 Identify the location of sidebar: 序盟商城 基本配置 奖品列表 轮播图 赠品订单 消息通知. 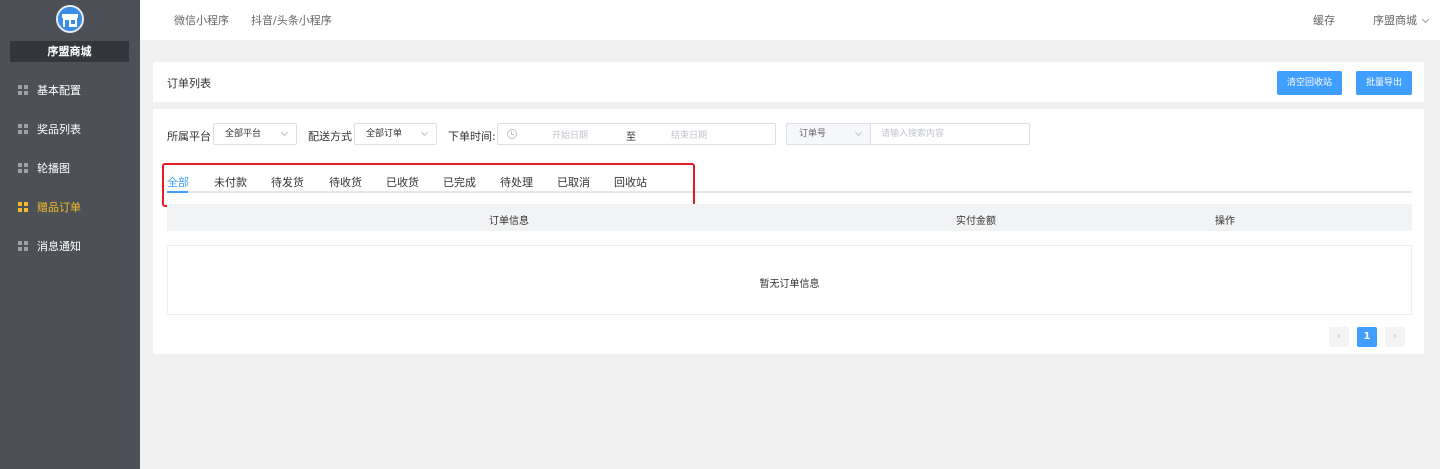
(70, 234).